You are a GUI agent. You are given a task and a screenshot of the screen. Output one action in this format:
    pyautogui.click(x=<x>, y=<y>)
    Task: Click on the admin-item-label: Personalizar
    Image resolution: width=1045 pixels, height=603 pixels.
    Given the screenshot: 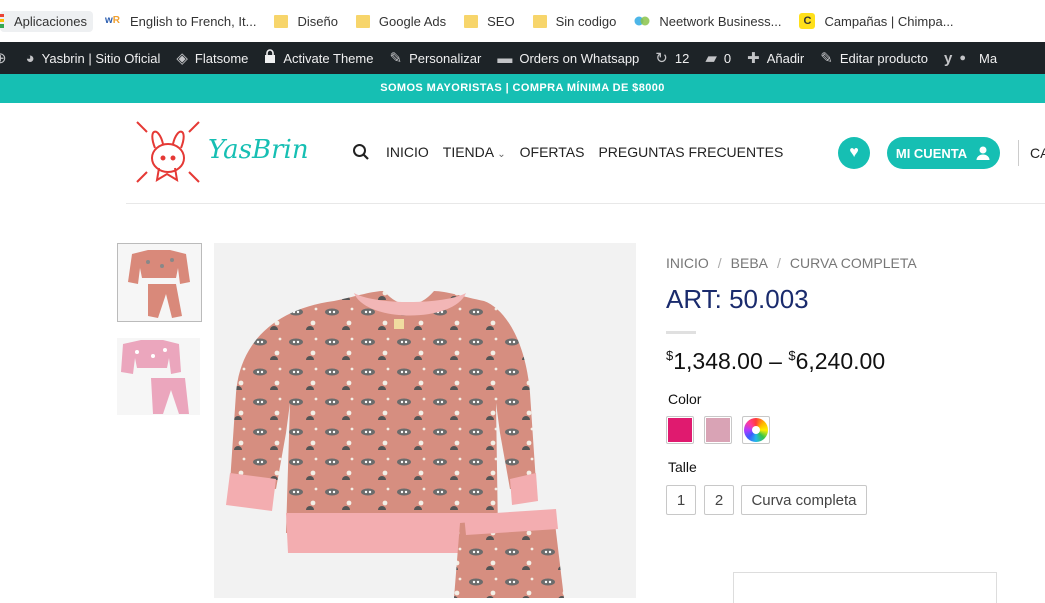 What is the action you would take?
    pyautogui.click(x=445, y=58)
    